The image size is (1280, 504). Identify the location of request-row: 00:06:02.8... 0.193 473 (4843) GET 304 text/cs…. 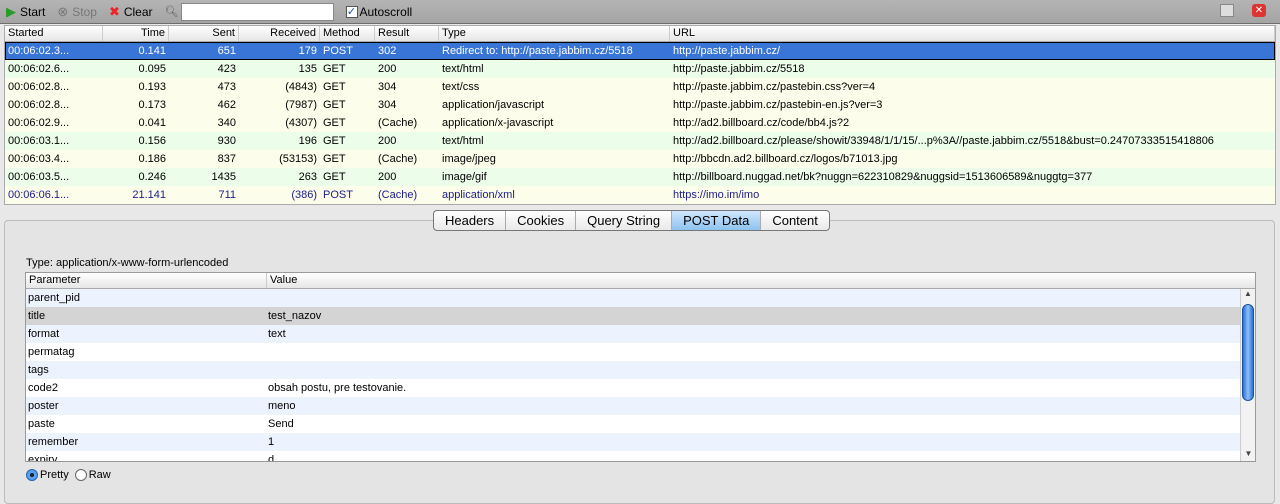
(640, 87).